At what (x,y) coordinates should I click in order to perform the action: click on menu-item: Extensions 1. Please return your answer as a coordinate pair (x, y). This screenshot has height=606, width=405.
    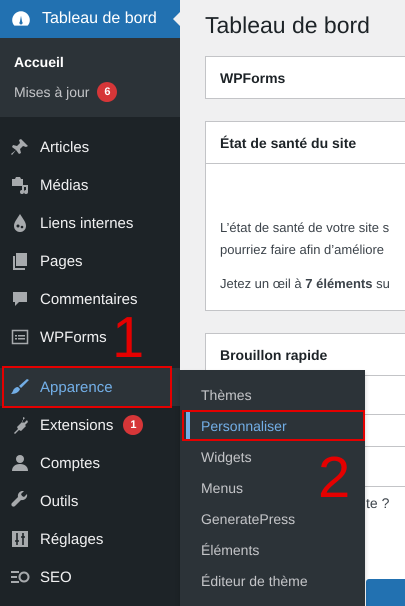
    Looking at the image, I should click on (74, 425).